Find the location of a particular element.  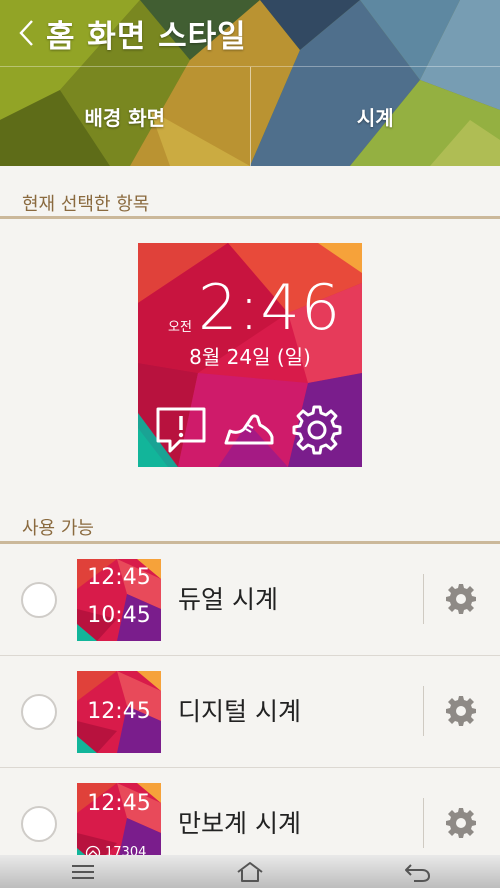

clock-time: 2:46 is located at coordinates (270, 307).